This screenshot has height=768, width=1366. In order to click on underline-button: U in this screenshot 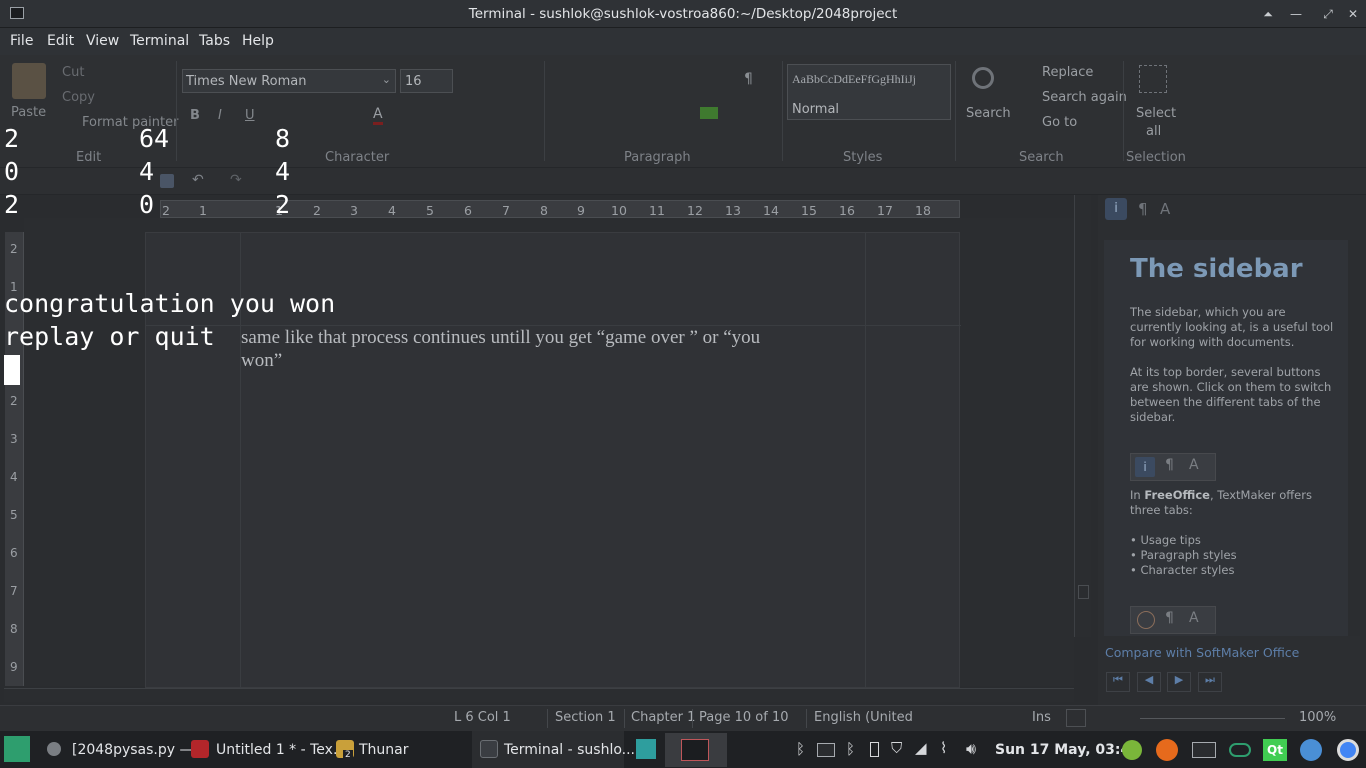, I will do `click(250, 115)`.